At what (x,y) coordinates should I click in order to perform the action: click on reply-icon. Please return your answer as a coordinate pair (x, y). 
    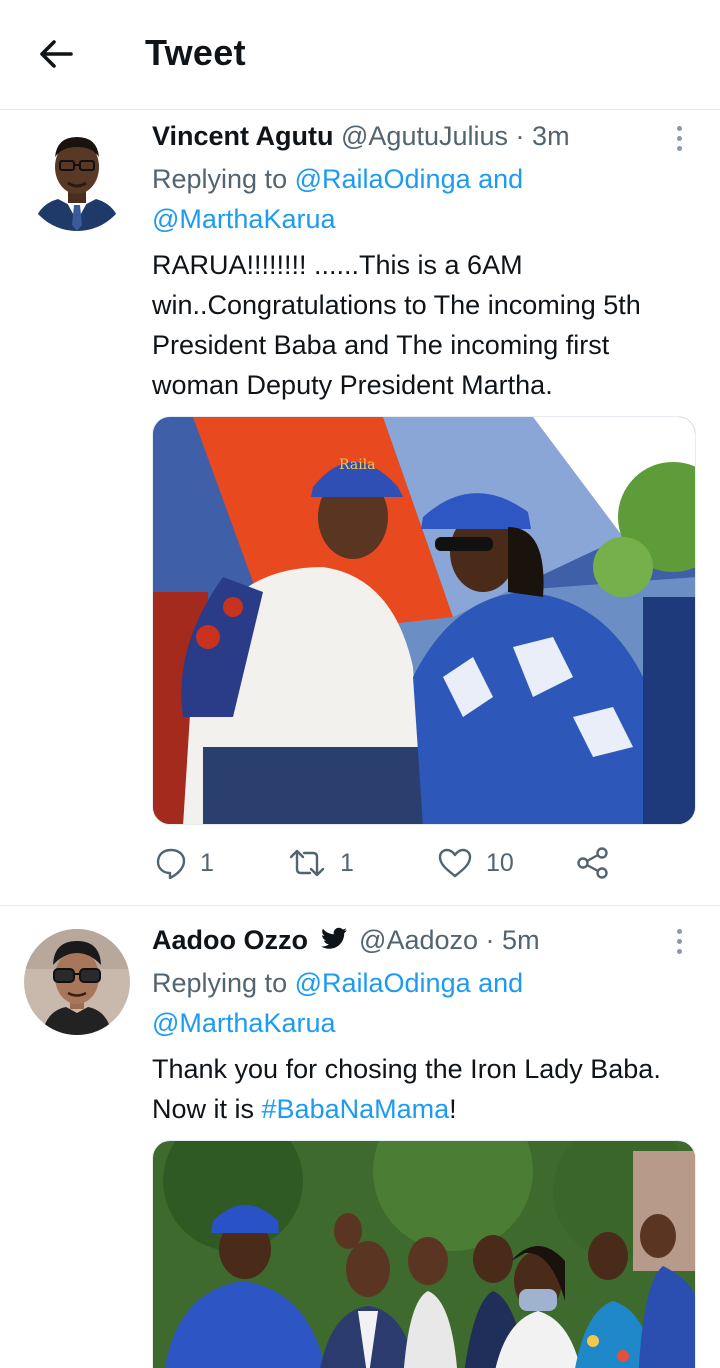
    Looking at the image, I should click on (171, 863).